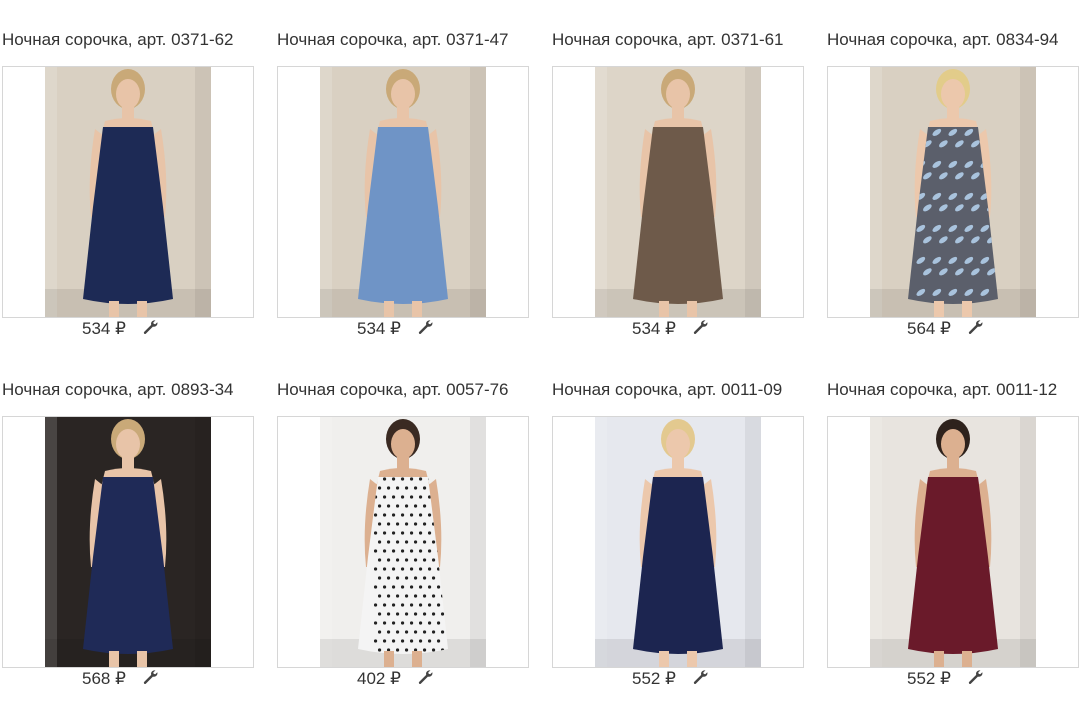 Image resolution: width=1090 pixels, height=716 pixels. Describe the element at coordinates (379, 678) in the screenshot. I see `product-price: 402 ₽` at that location.